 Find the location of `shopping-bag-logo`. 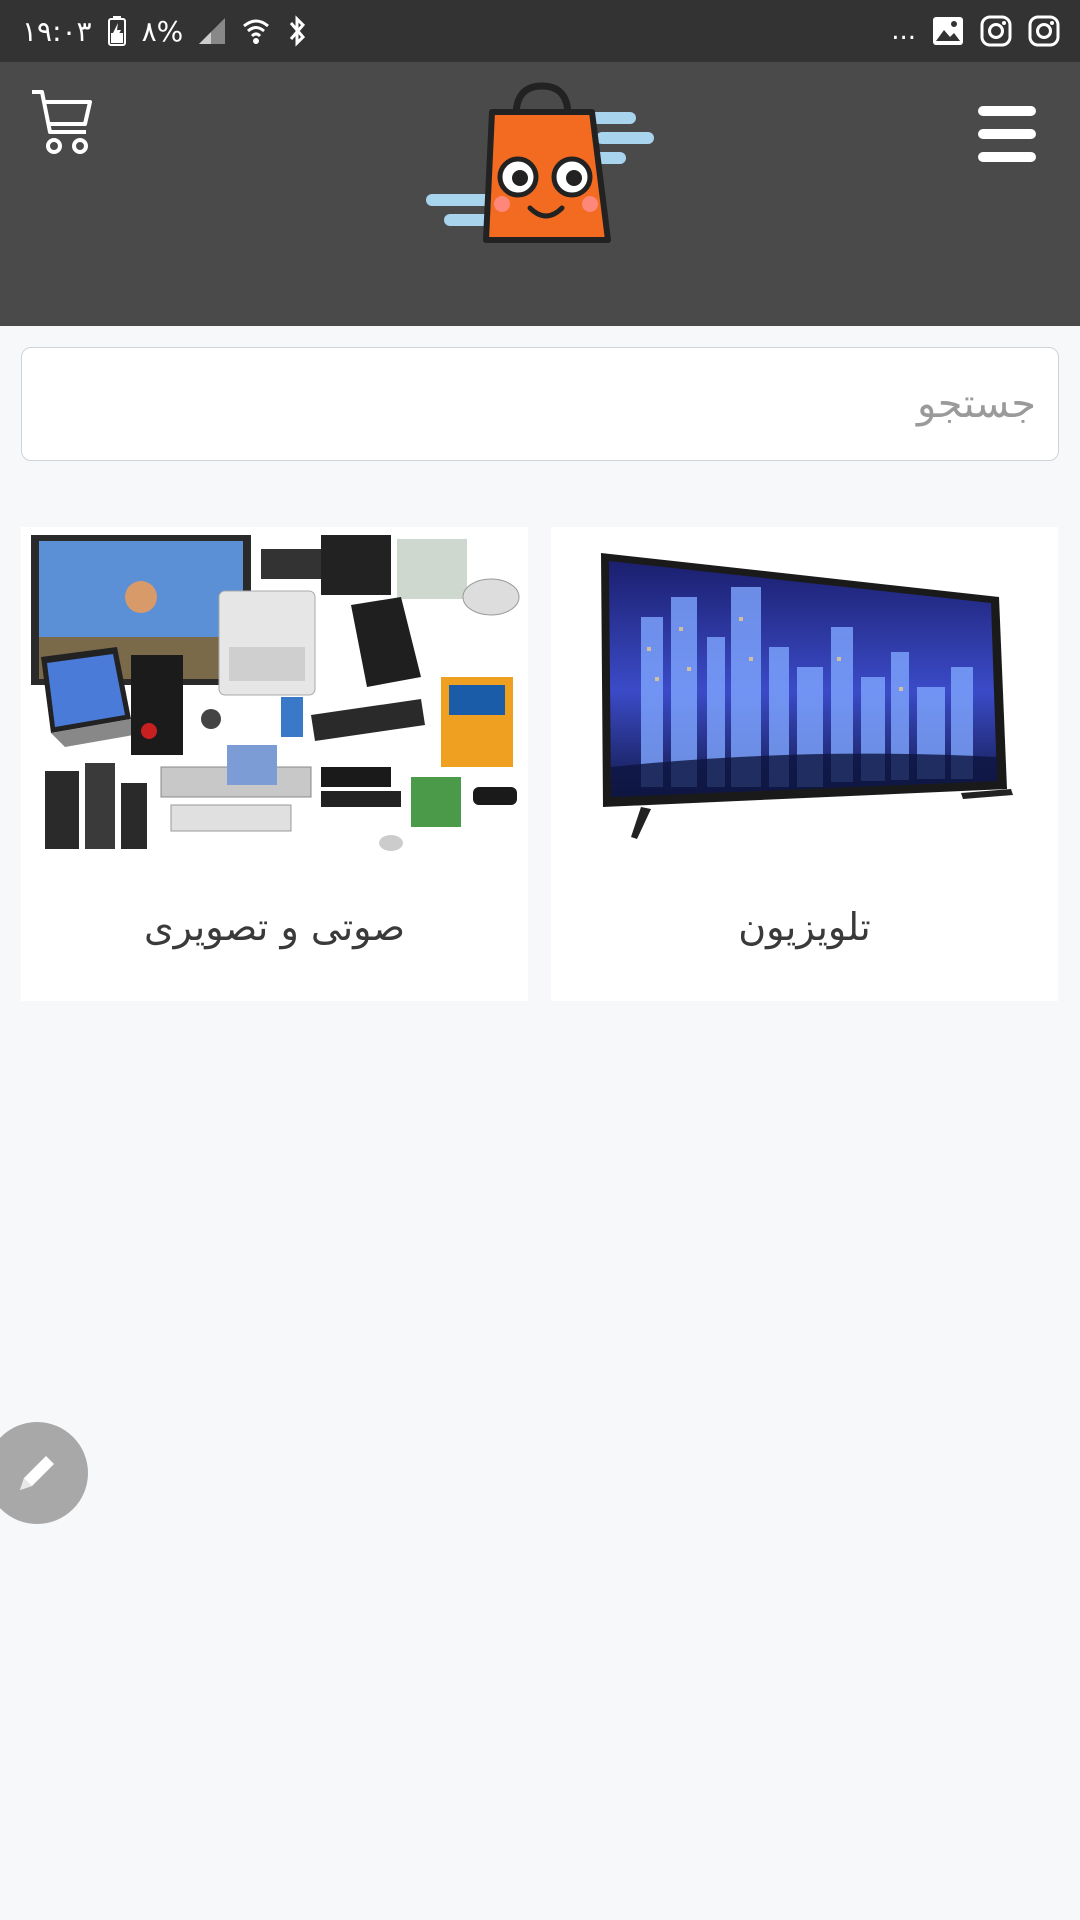

shopping-bag-logo is located at coordinates (540, 165).